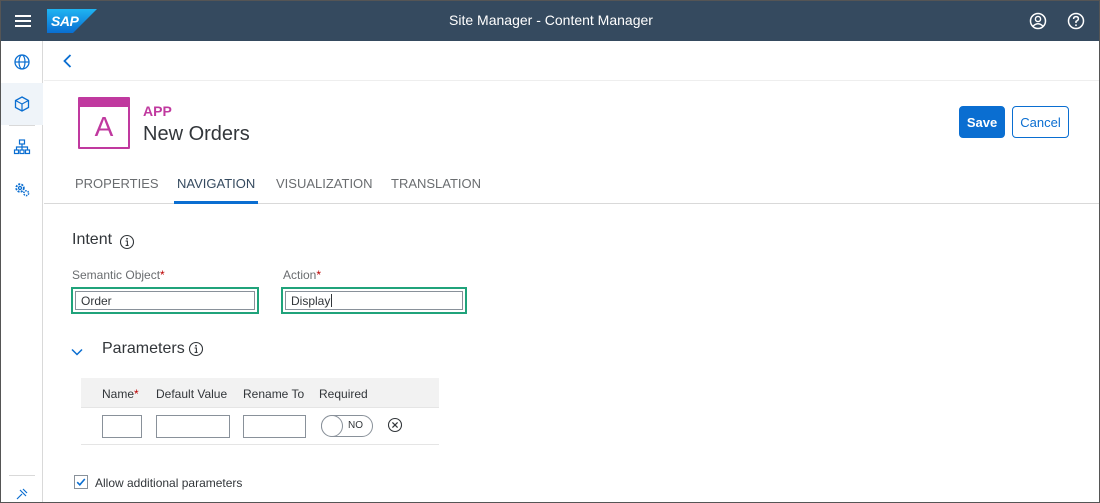 This screenshot has height=503, width=1100. I want to click on sitemap-icon, so click(22, 147).